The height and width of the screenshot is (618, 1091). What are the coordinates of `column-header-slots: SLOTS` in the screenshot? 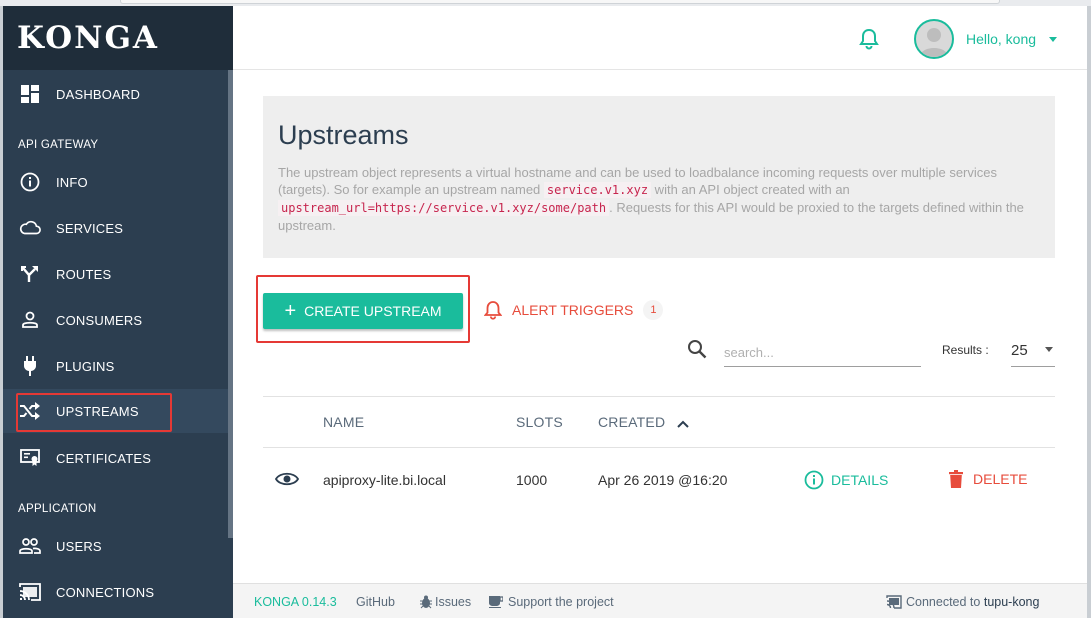 It's located at (539, 422).